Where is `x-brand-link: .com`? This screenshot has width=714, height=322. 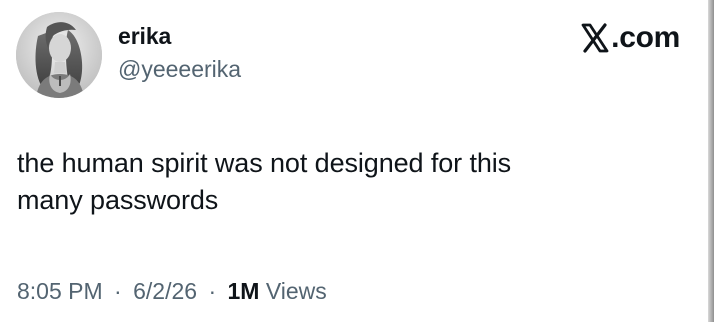
x-brand-link: .com is located at coordinates (630, 38).